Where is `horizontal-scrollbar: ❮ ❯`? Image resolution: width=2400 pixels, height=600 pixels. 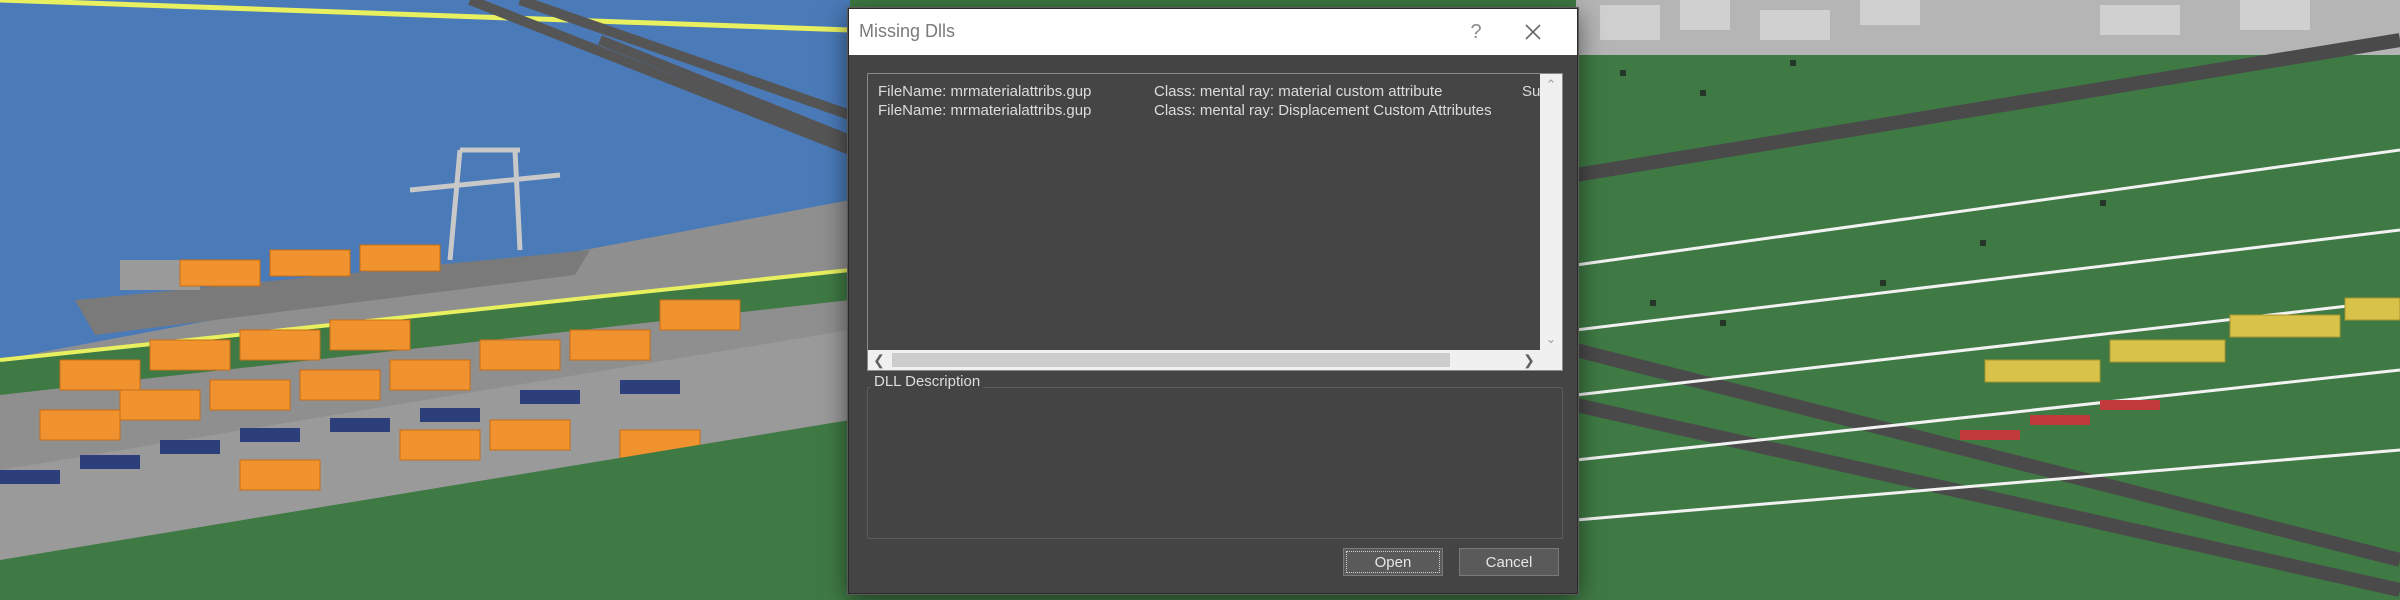
horizontal-scrollbar: ❮ ❯ is located at coordinates (1215, 360).